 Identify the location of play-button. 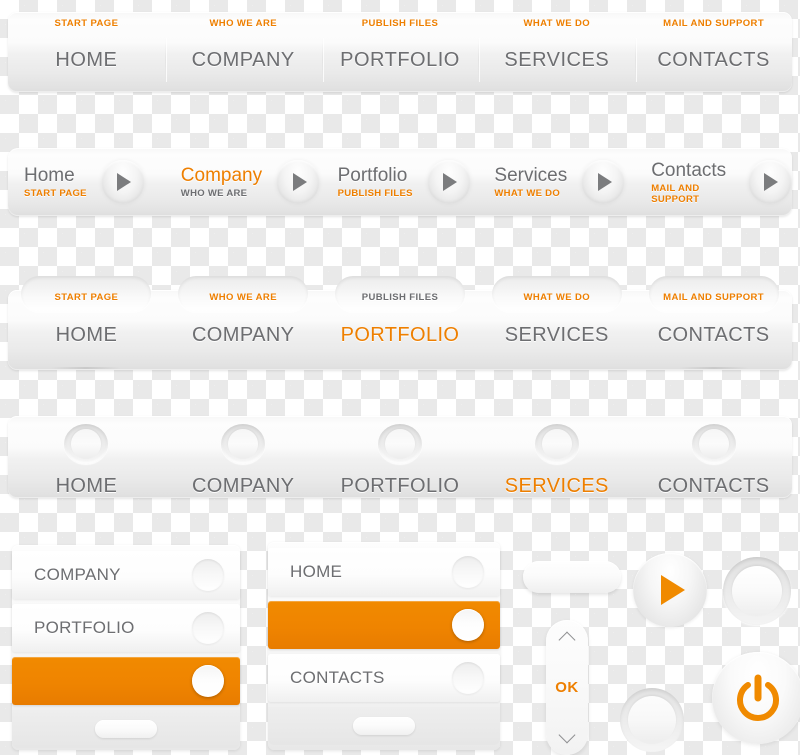
(670, 590).